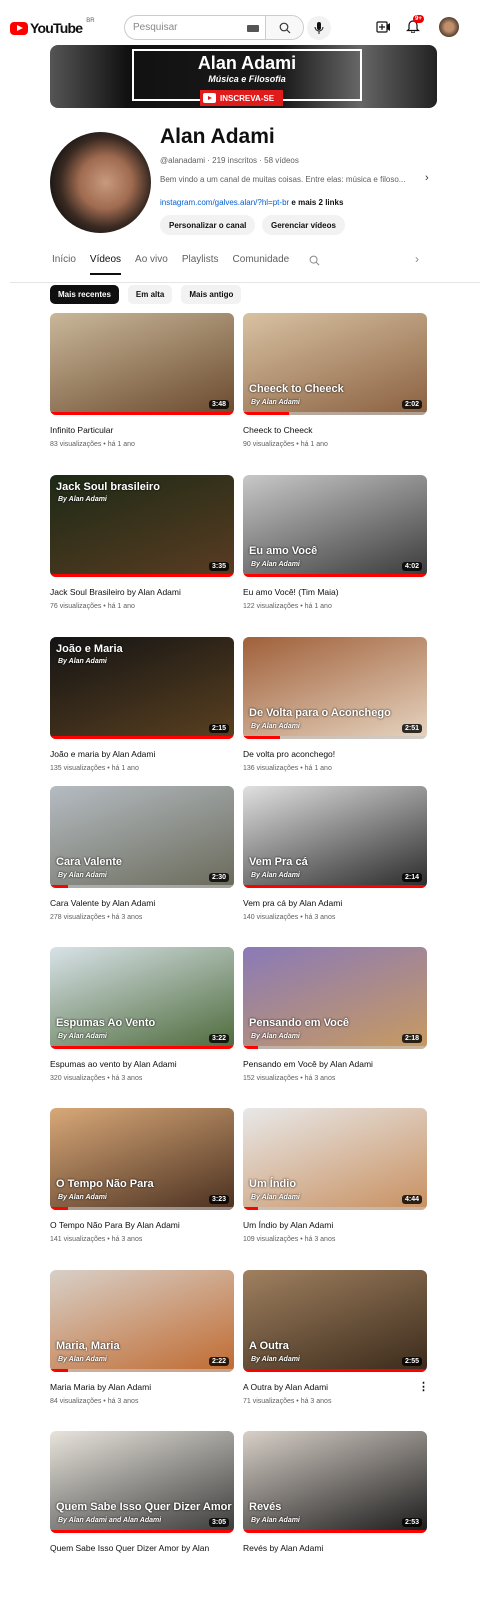 The width and height of the screenshot is (480, 1614). I want to click on chip-mais-antigo: Mais antigo, so click(211, 294).